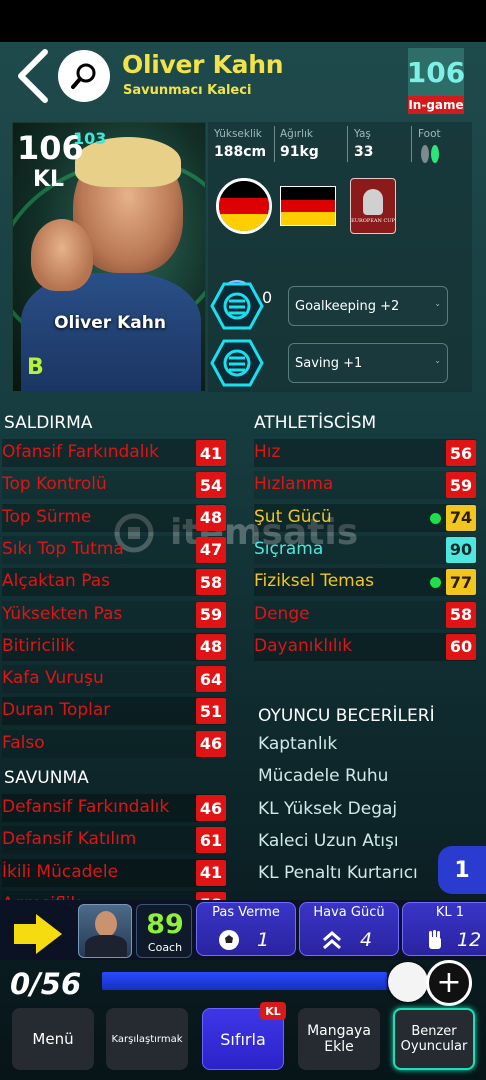 The width and height of the screenshot is (486, 1080). I want to click on player-card: 106 103 KL Oliver Kahn B, so click(109, 257).